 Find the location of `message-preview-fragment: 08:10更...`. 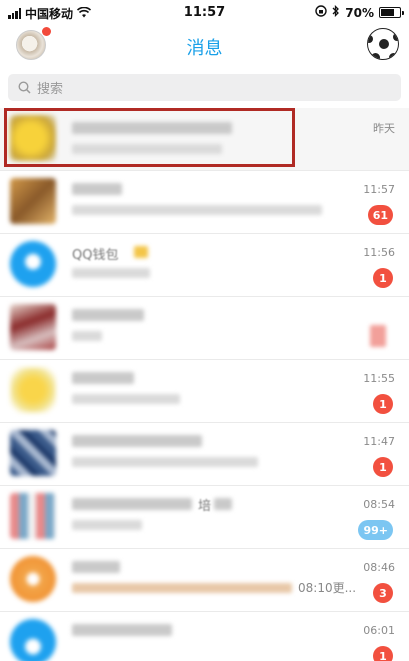

message-preview-fragment: 08:10更... is located at coordinates (327, 588).